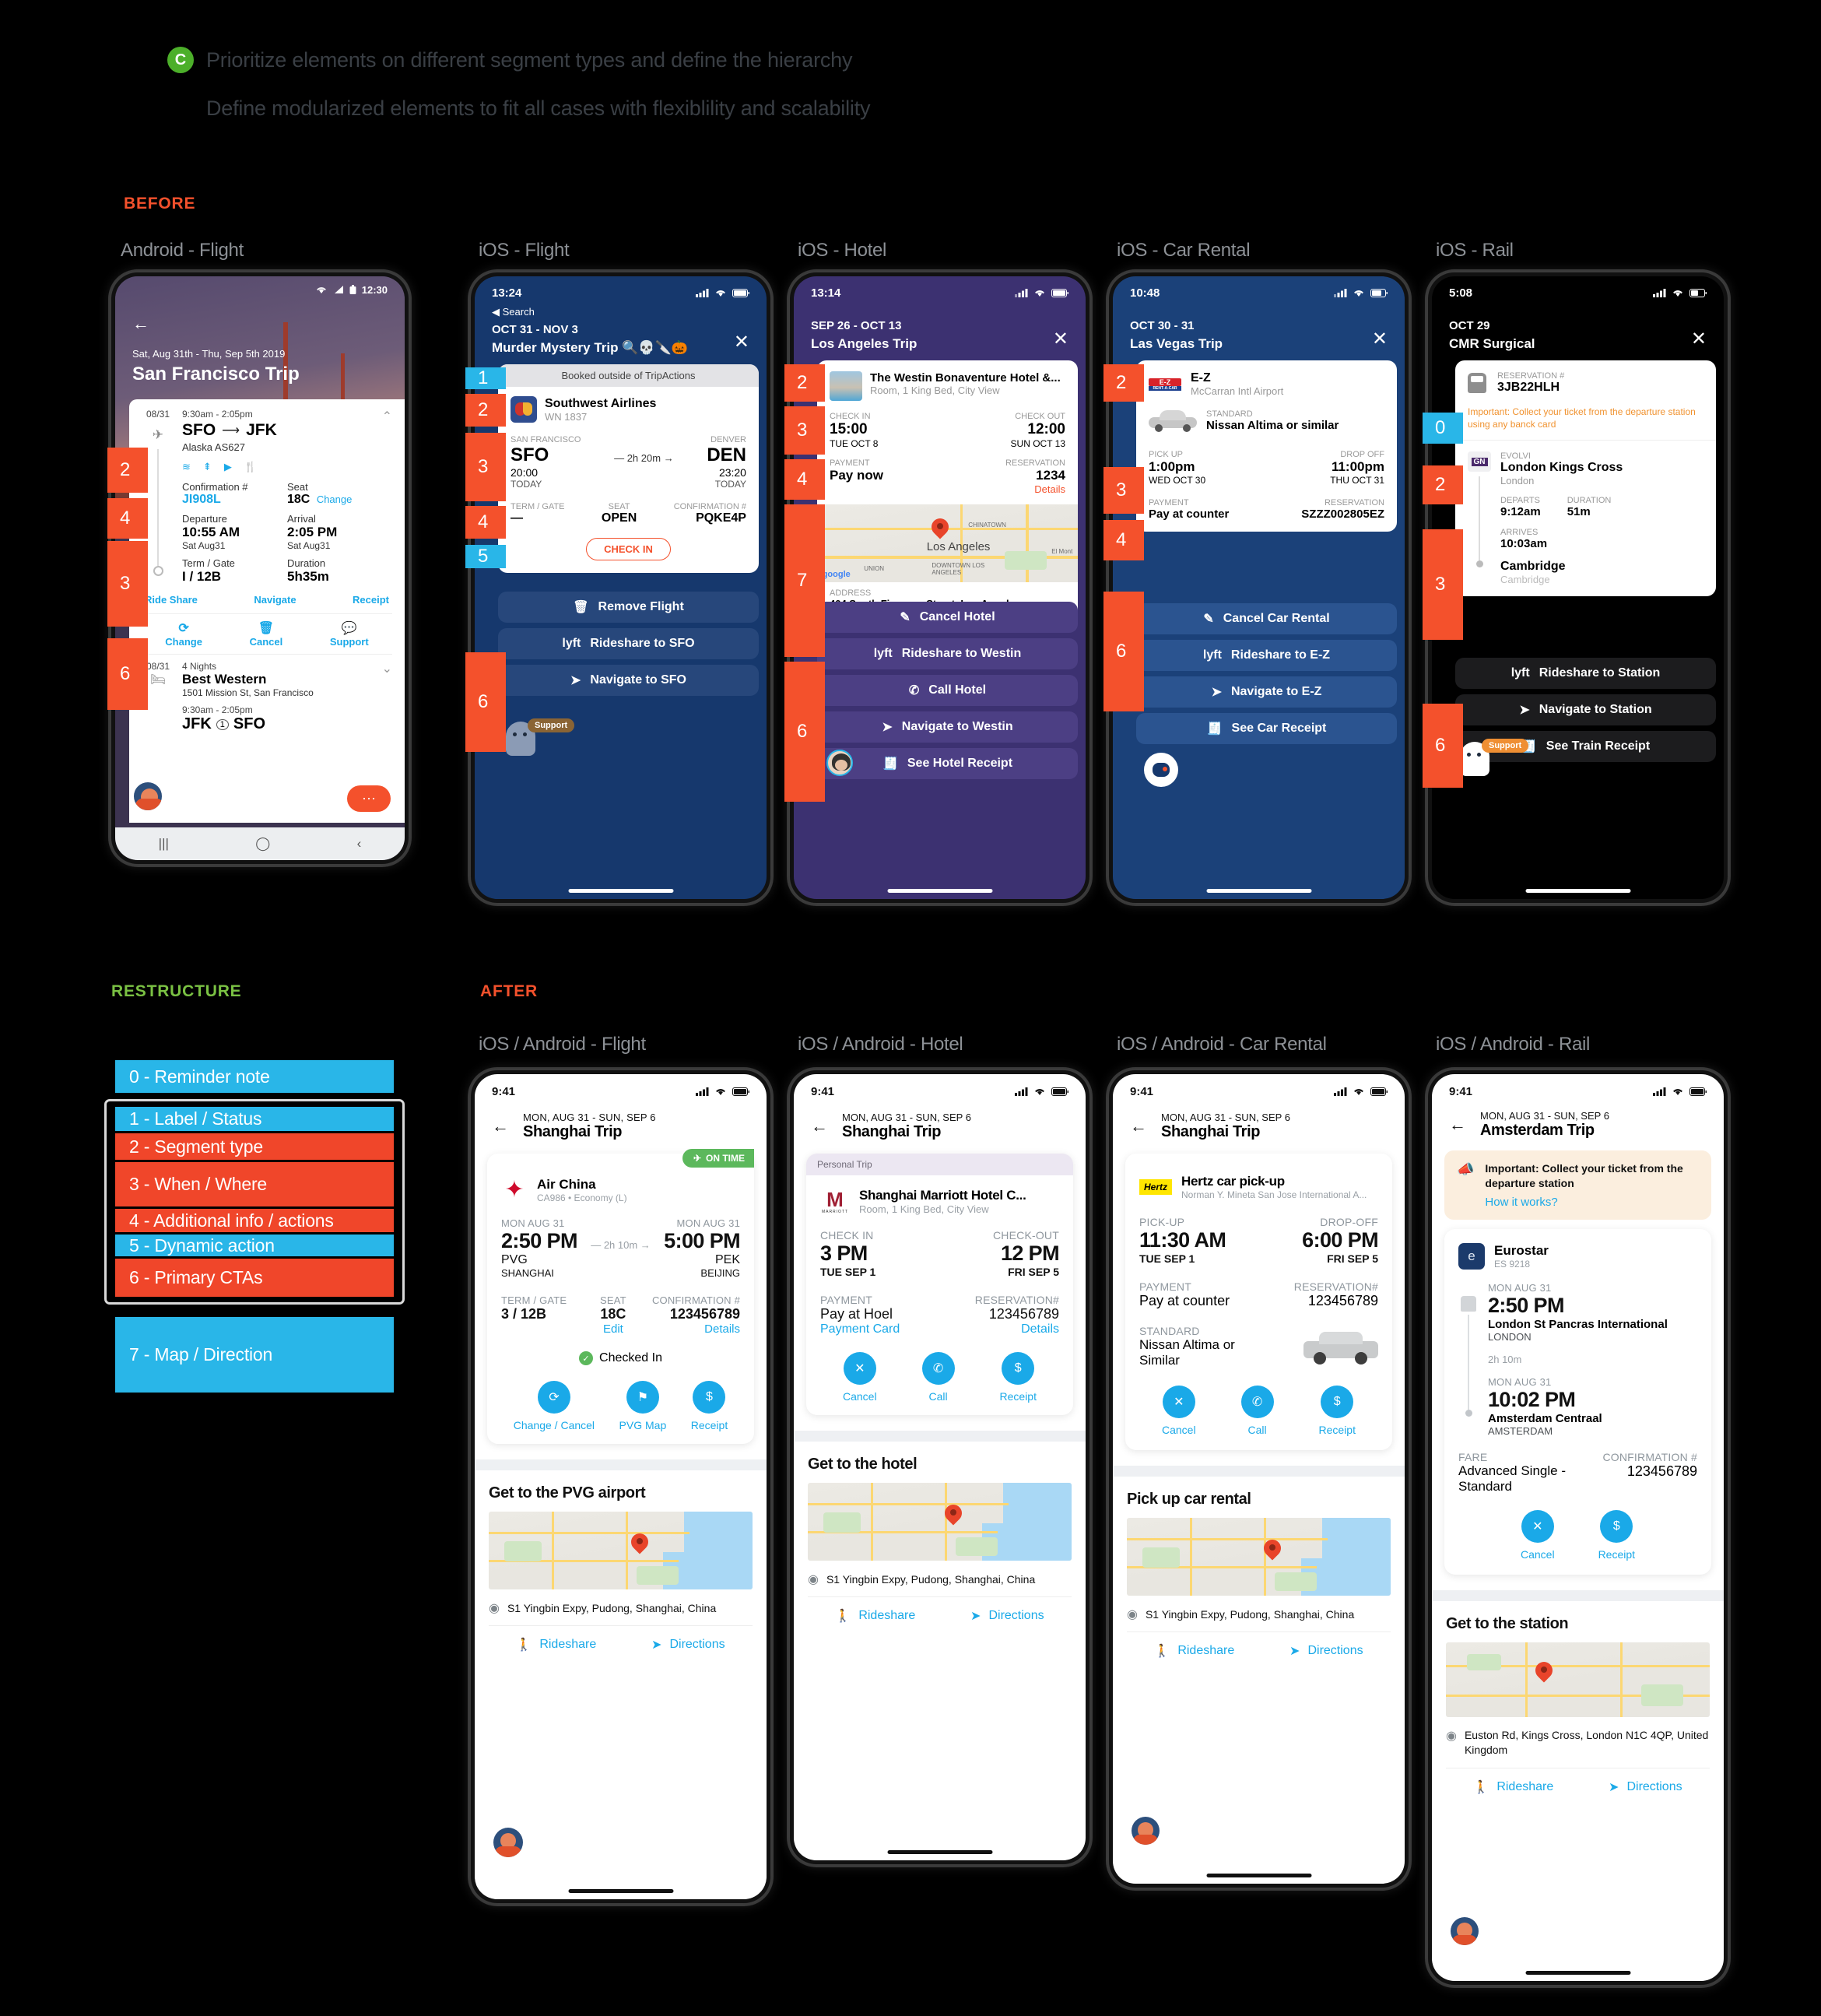 Image resolution: width=1821 pixels, height=2016 pixels. Describe the element at coordinates (860, 1329) in the screenshot. I see `payment-card-link: Payment Card` at that location.